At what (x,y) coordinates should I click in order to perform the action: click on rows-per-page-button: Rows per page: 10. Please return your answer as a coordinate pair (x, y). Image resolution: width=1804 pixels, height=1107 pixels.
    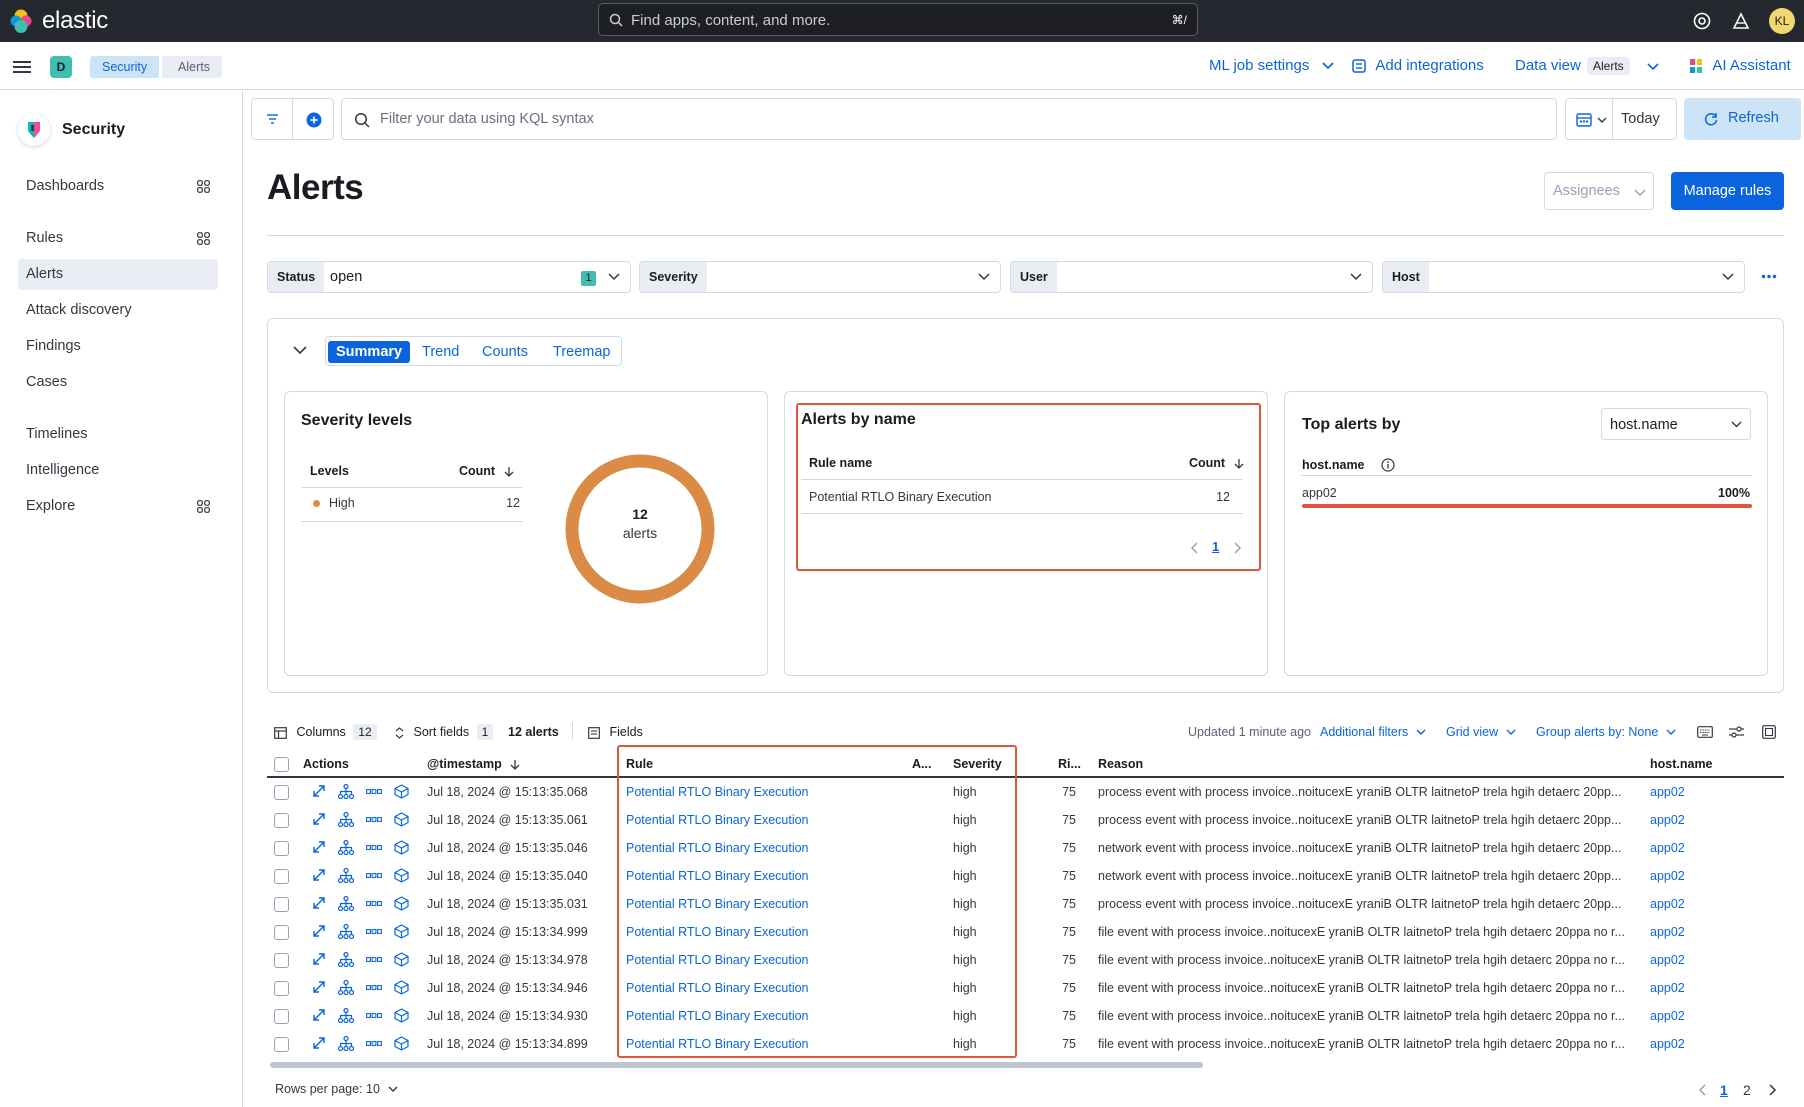
    Looking at the image, I should click on (336, 1089).